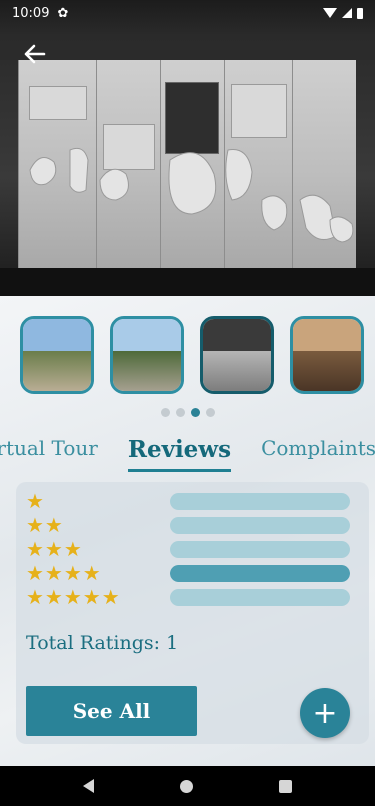  What do you see at coordinates (187, 13) in the screenshot?
I see `status-bar: 10:09 ✿` at bounding box center [187, 13].